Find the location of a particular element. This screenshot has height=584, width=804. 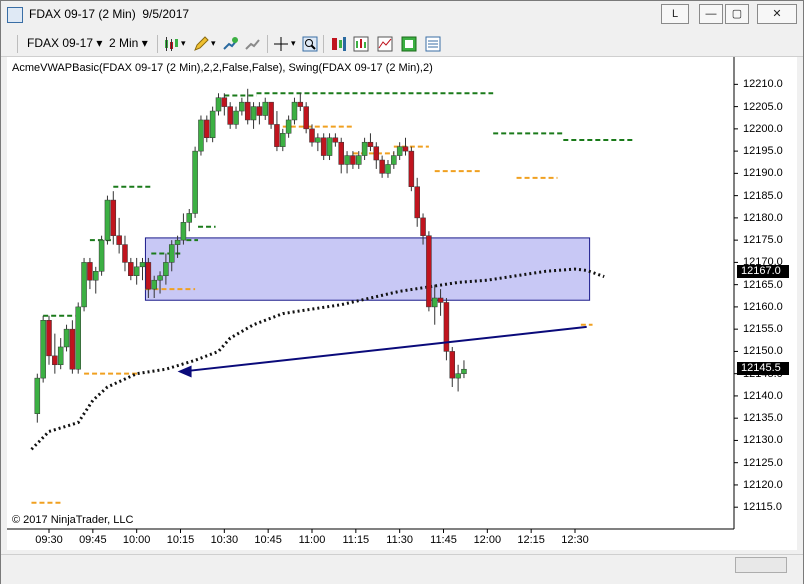

price-tick-label: 12125.0 is located at coordinates (763, 462).